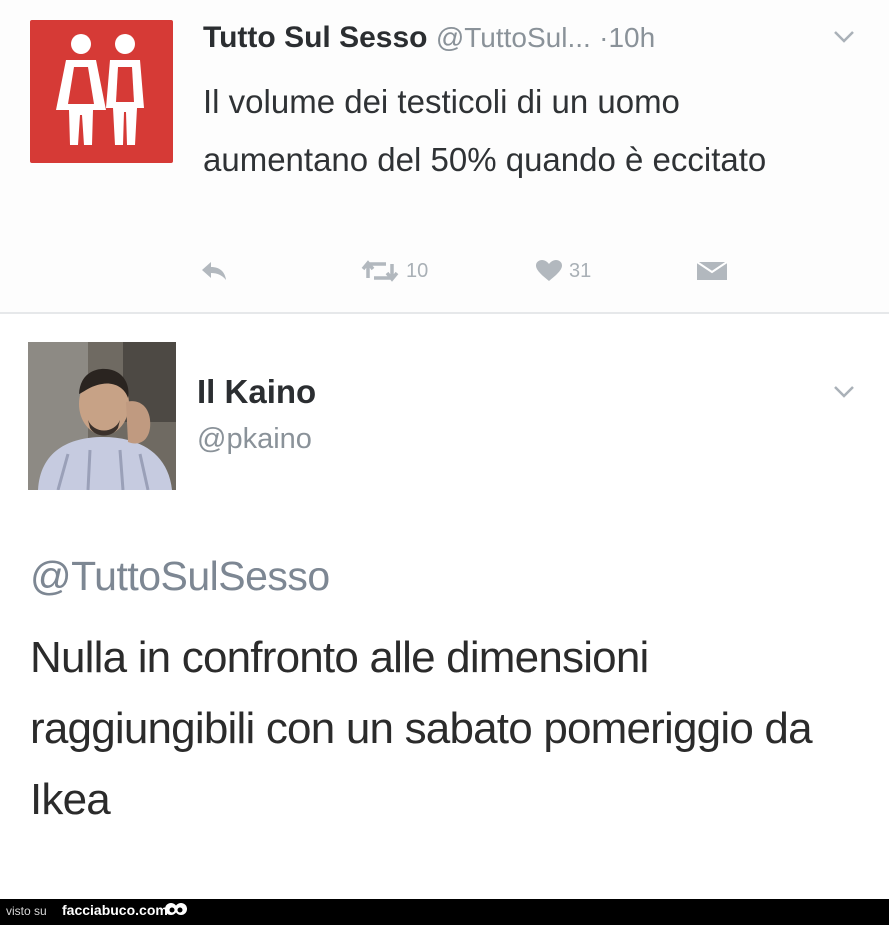  I want to click on tweet-actions: 10 31, so click(475, 271).